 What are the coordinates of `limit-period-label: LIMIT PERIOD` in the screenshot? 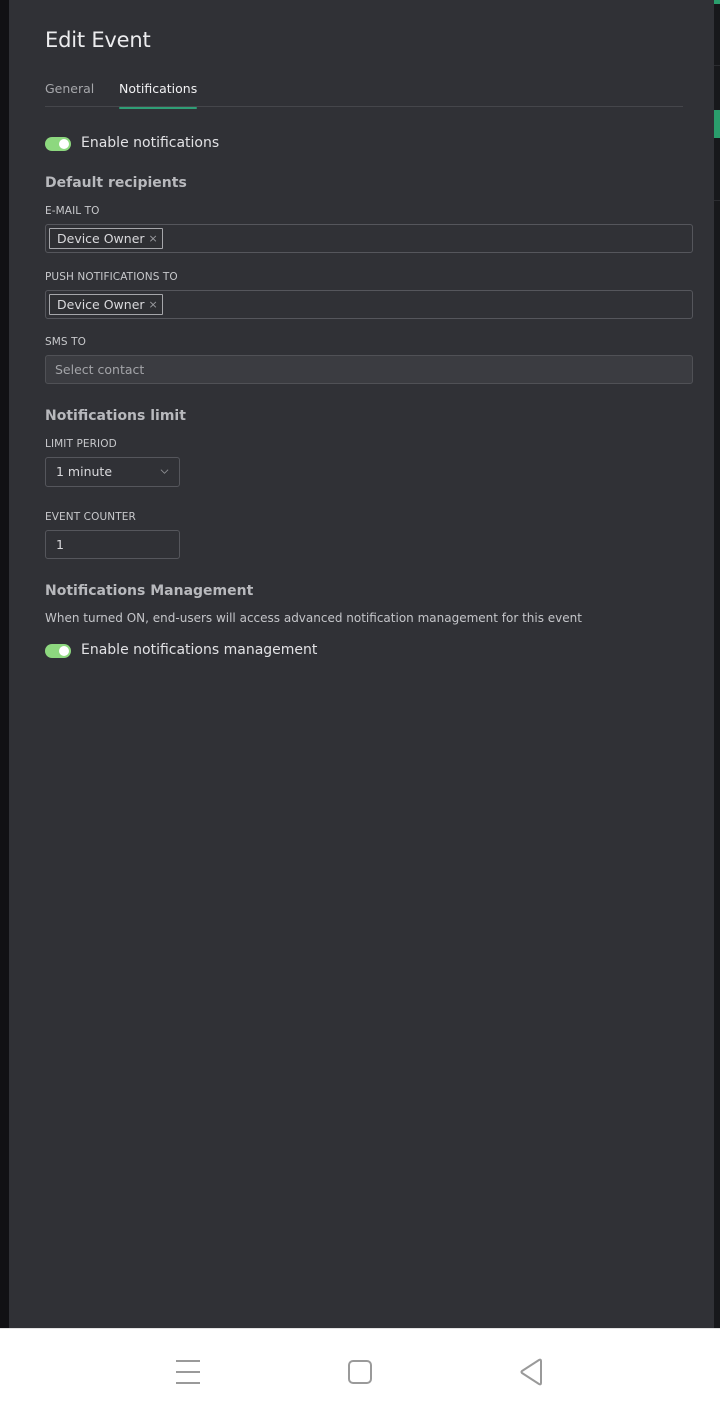 It's located at (81, 444).